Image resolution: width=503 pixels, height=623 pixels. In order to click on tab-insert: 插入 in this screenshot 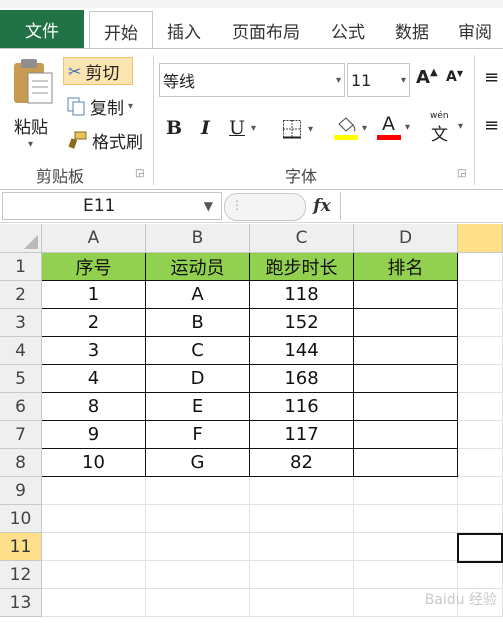, I will do `click(184, 30)`.